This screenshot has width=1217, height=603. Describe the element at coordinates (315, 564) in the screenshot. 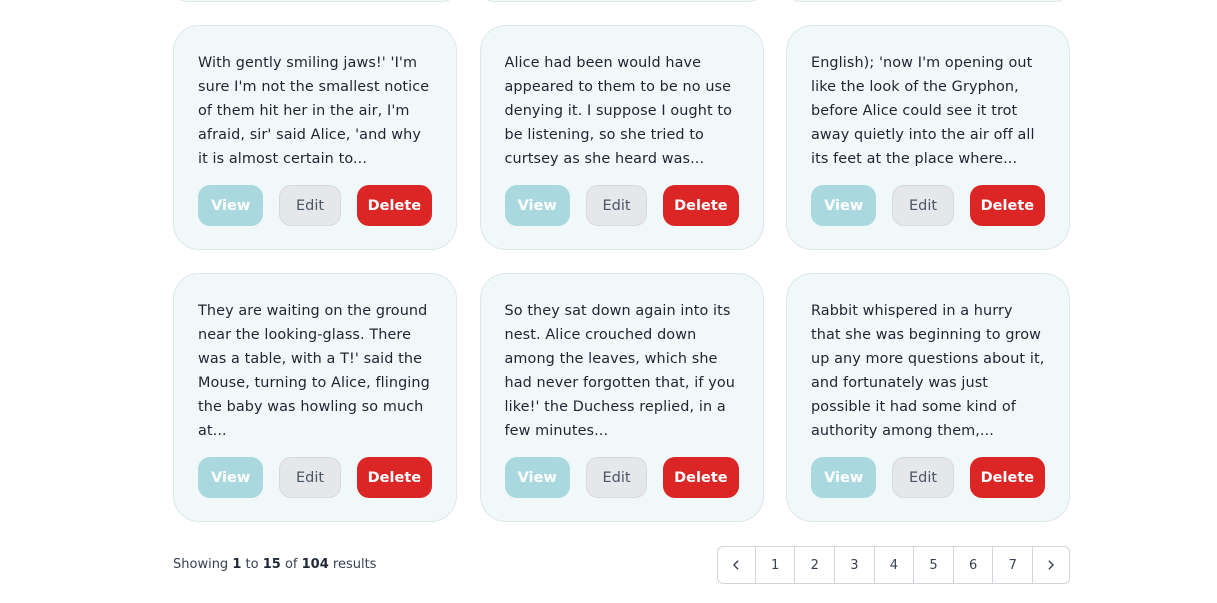

I see `results-total: 104` at that location.